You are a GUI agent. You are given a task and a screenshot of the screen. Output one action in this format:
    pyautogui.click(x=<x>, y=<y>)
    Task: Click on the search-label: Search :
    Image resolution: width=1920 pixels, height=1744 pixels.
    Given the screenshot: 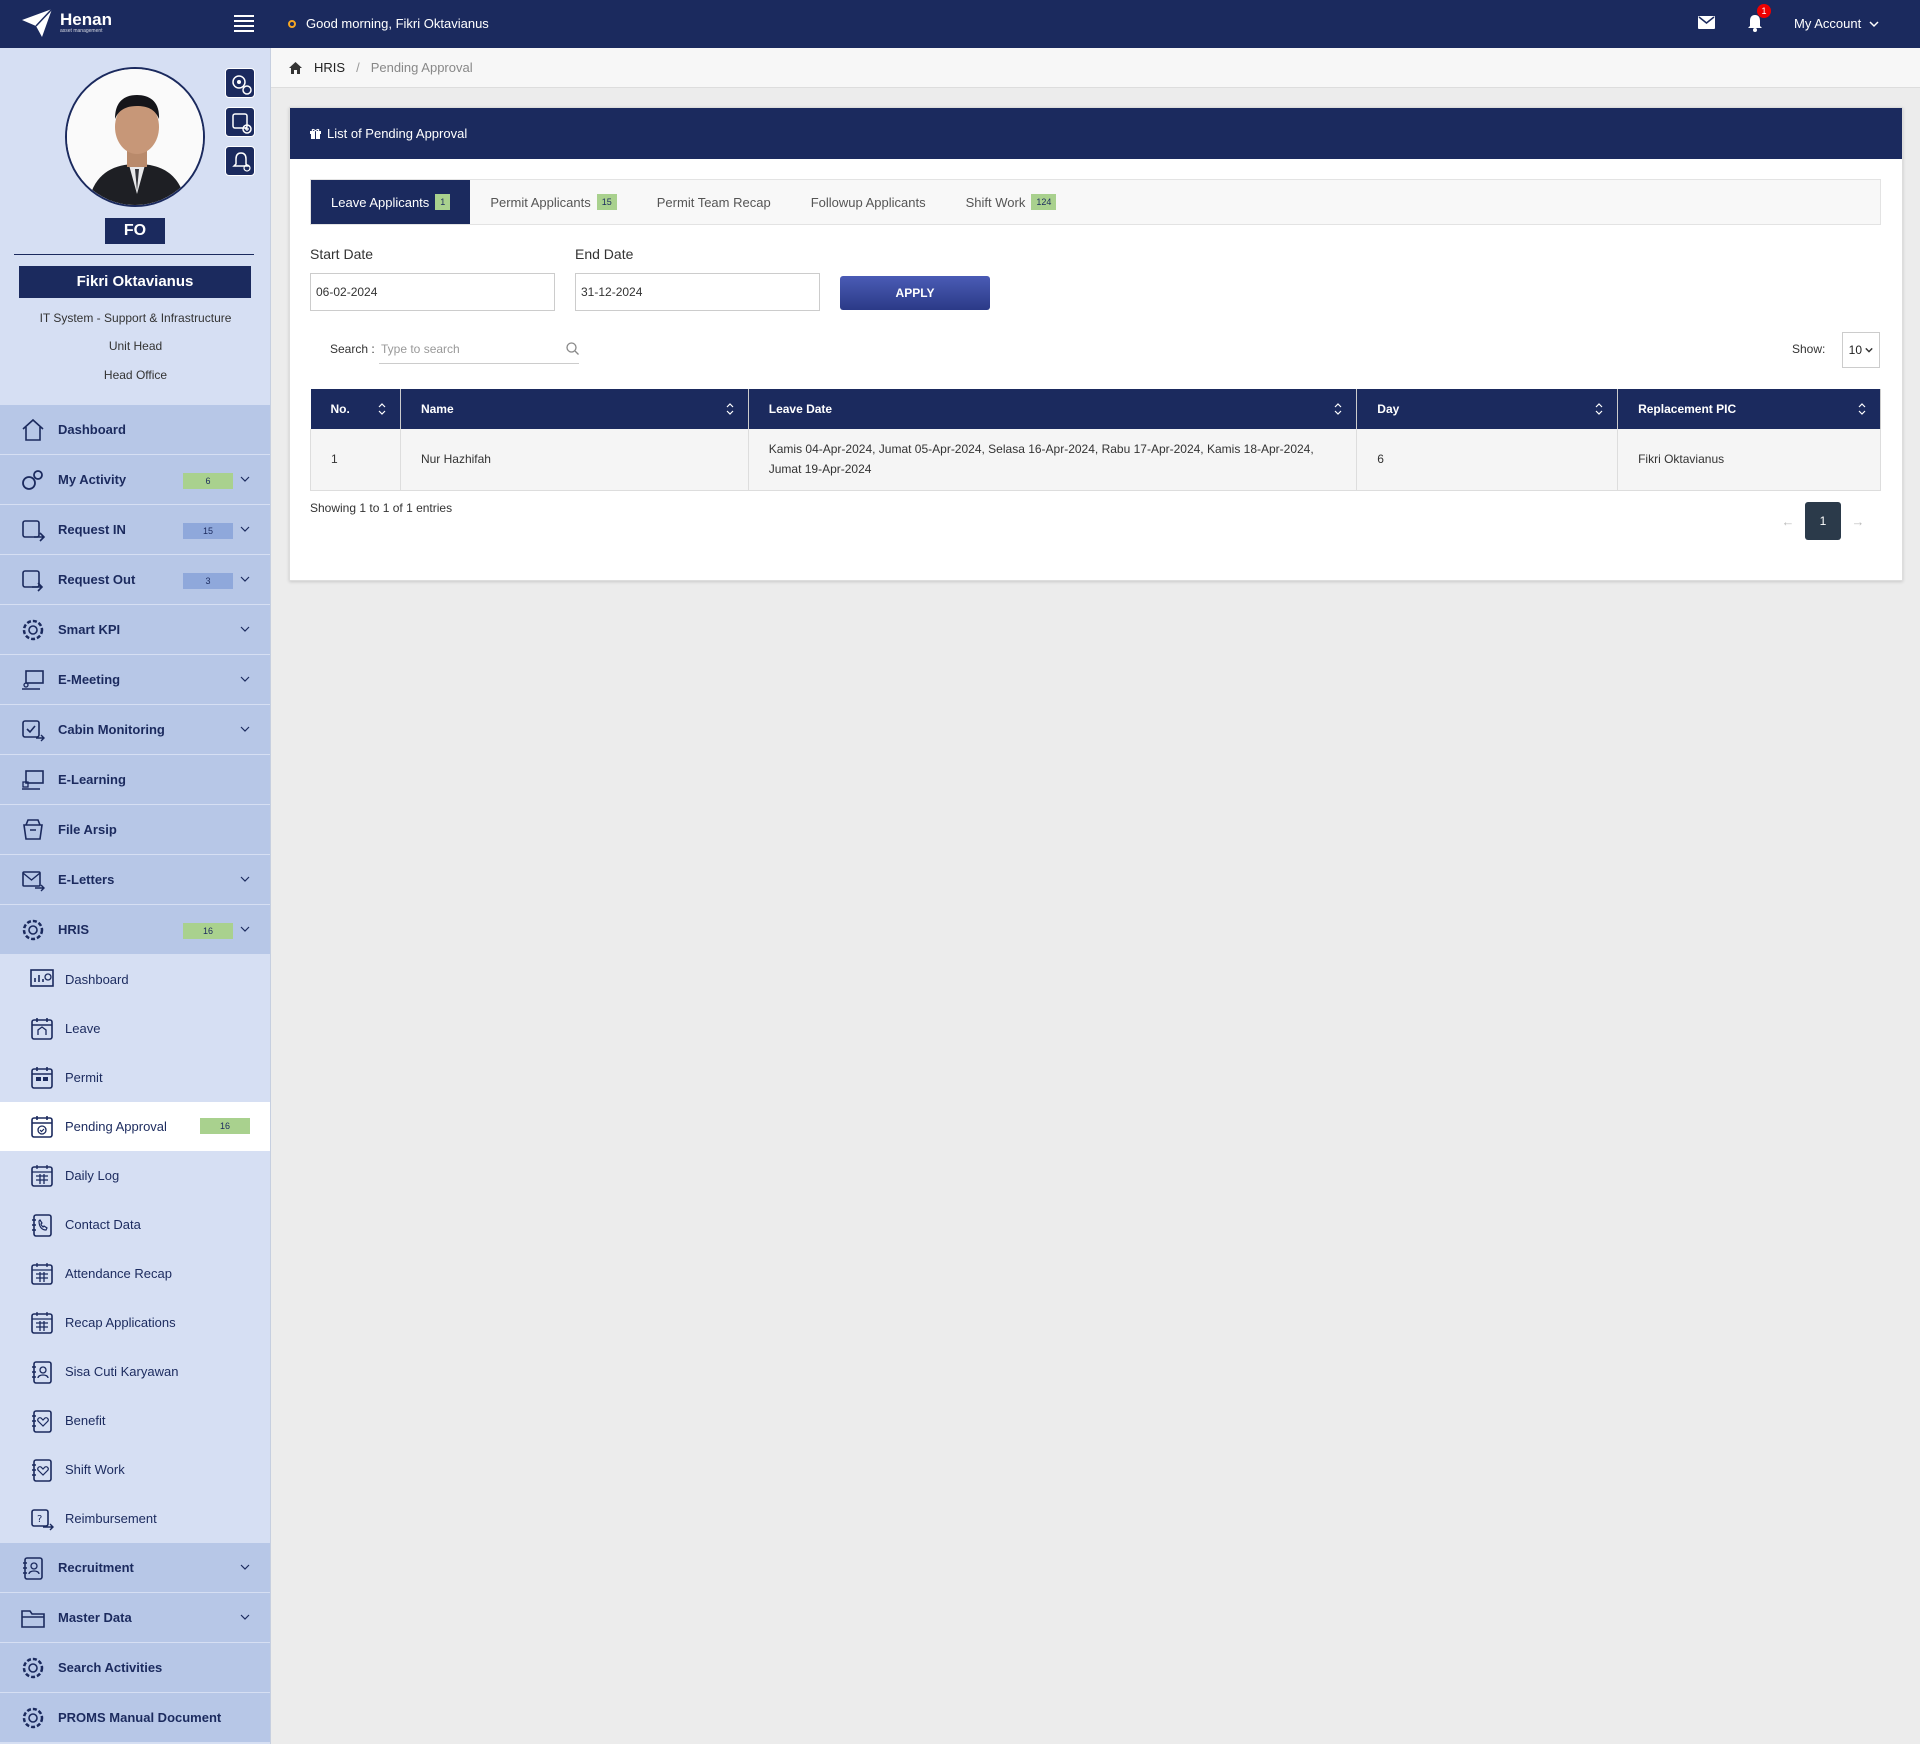 What is the action you would take?
    pyautogui.click(x=352, y=349)
    